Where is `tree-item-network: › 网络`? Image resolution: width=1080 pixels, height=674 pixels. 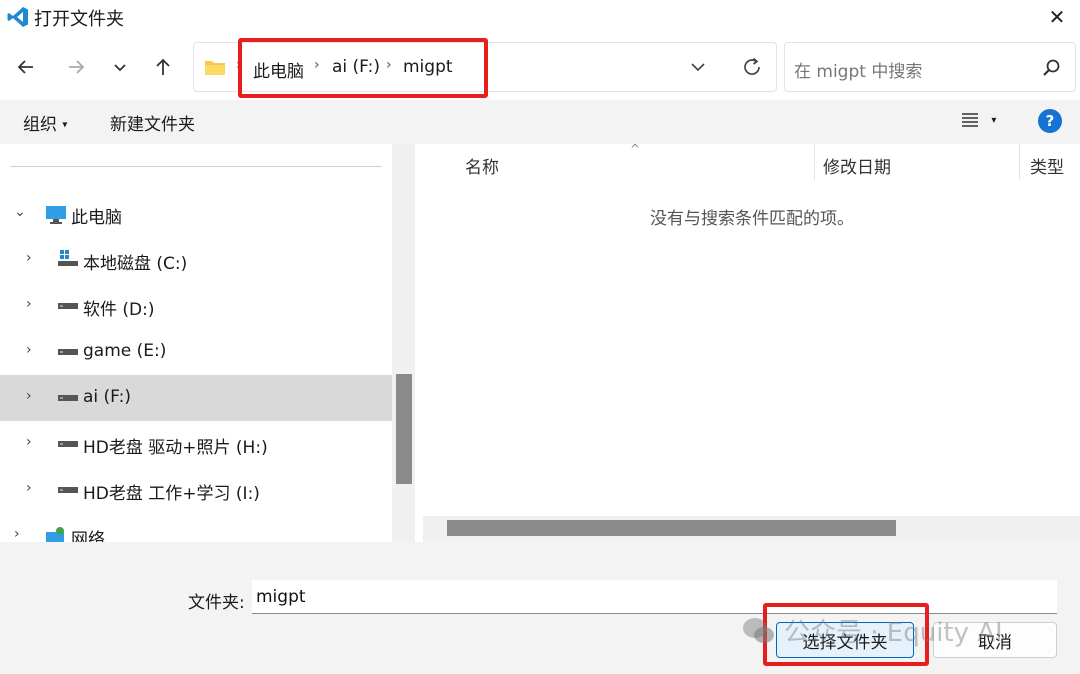 tree-item-network: › 网络 is located at coordinates (196, 527).